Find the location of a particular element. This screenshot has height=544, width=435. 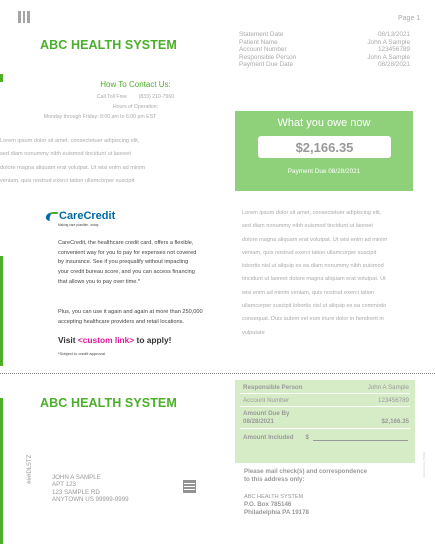

vertical-code-right: AAAAAAAA_NNNN is located at coordinates (424, 464).